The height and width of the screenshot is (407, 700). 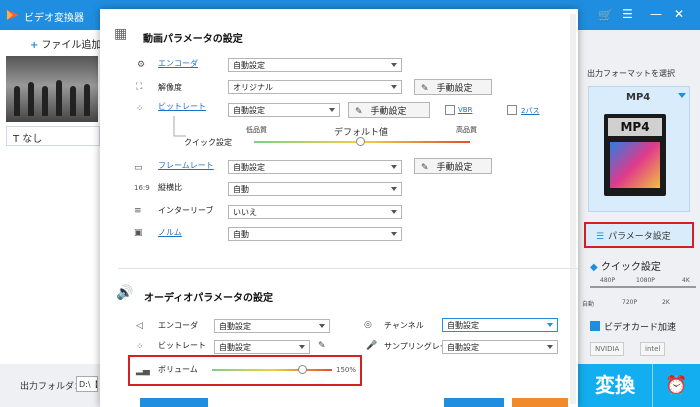 What do you see at coordinates (676, 385) in the screenshot?
I see `alarm-clock-icon: ⏰` at bounding box center [676, 385].